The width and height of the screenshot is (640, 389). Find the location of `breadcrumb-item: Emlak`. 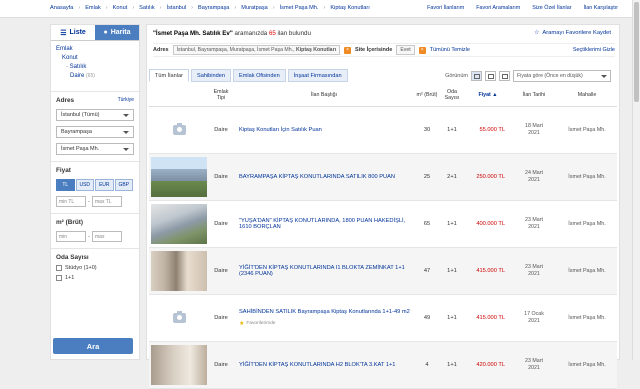

breadcrumb-item: Emlak is located at coordinates (93, 8).